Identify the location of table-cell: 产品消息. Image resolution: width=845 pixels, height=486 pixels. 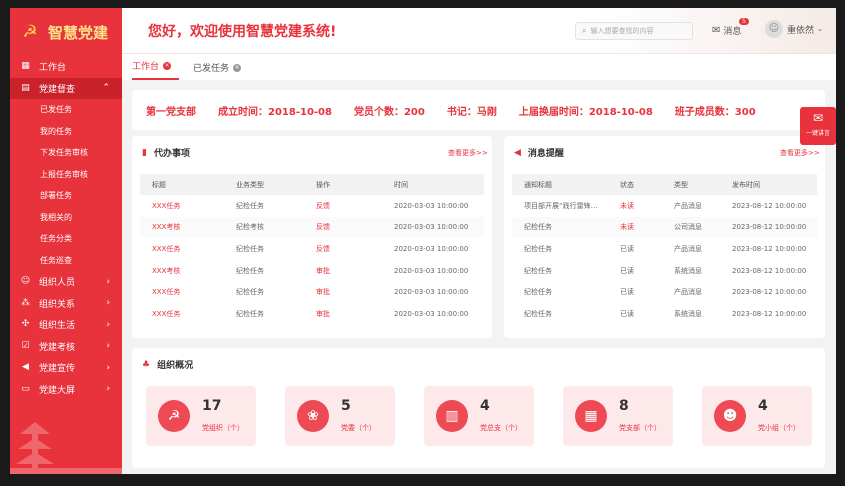
(688, 292).